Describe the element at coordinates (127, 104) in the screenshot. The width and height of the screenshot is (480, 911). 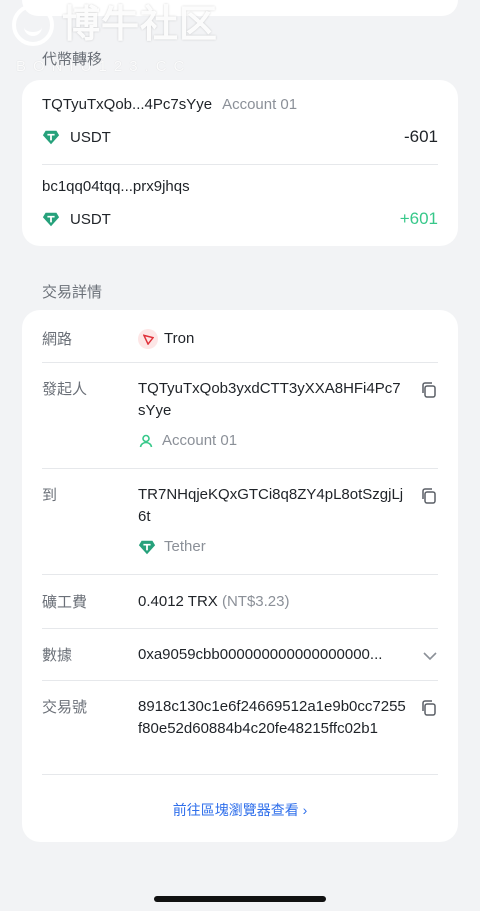
I see `from-address: TQTyuTxQob...4Pc7sYye` at that location.